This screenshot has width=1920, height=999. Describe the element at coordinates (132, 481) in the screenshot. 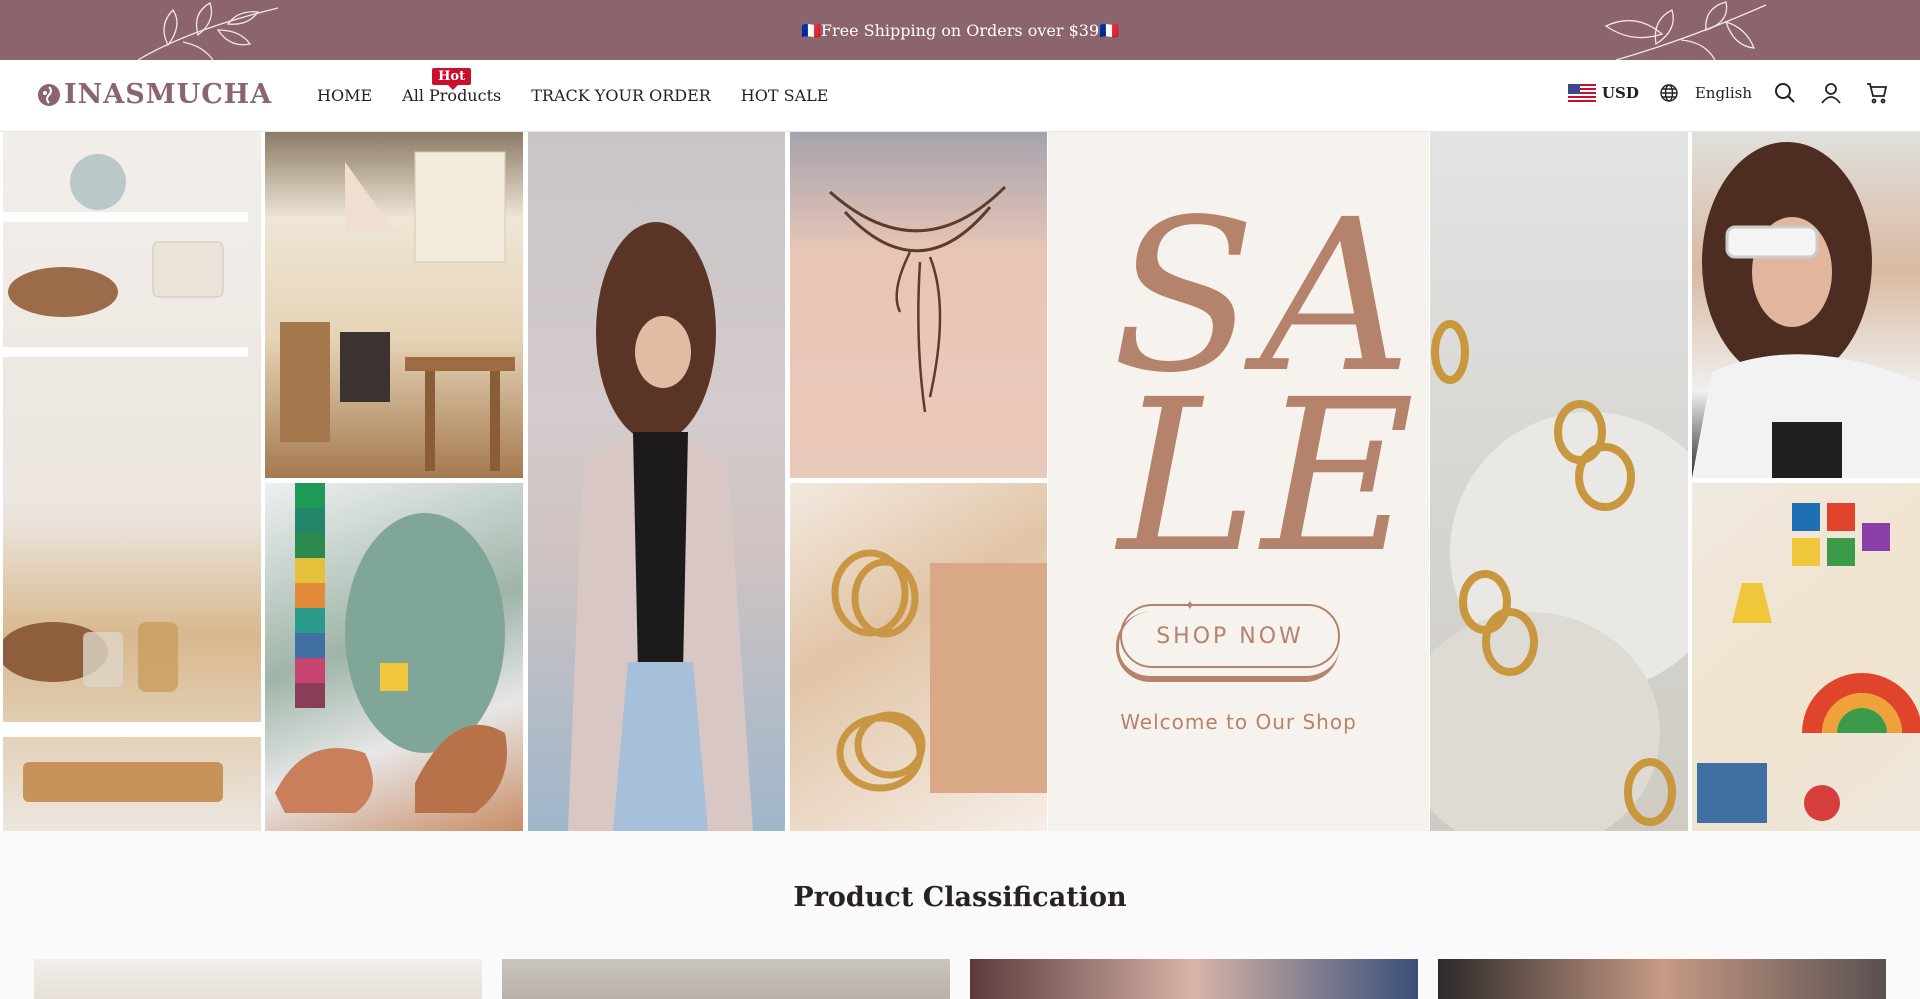

I see `kitchen-shelf-image` at that location.